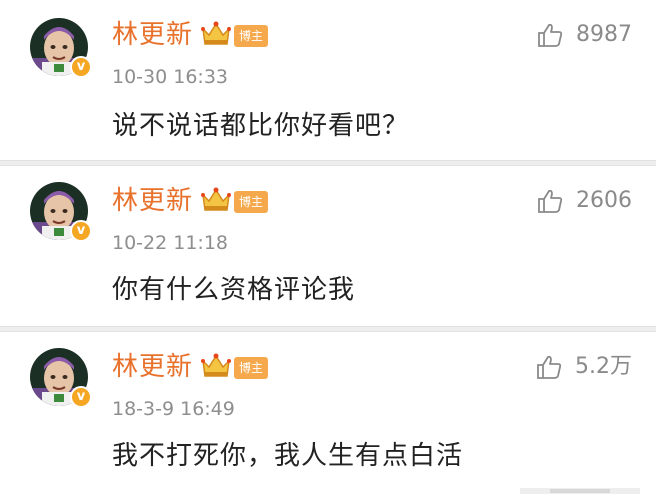  I want to click on like-button: 5.2万, so click(583, 367).